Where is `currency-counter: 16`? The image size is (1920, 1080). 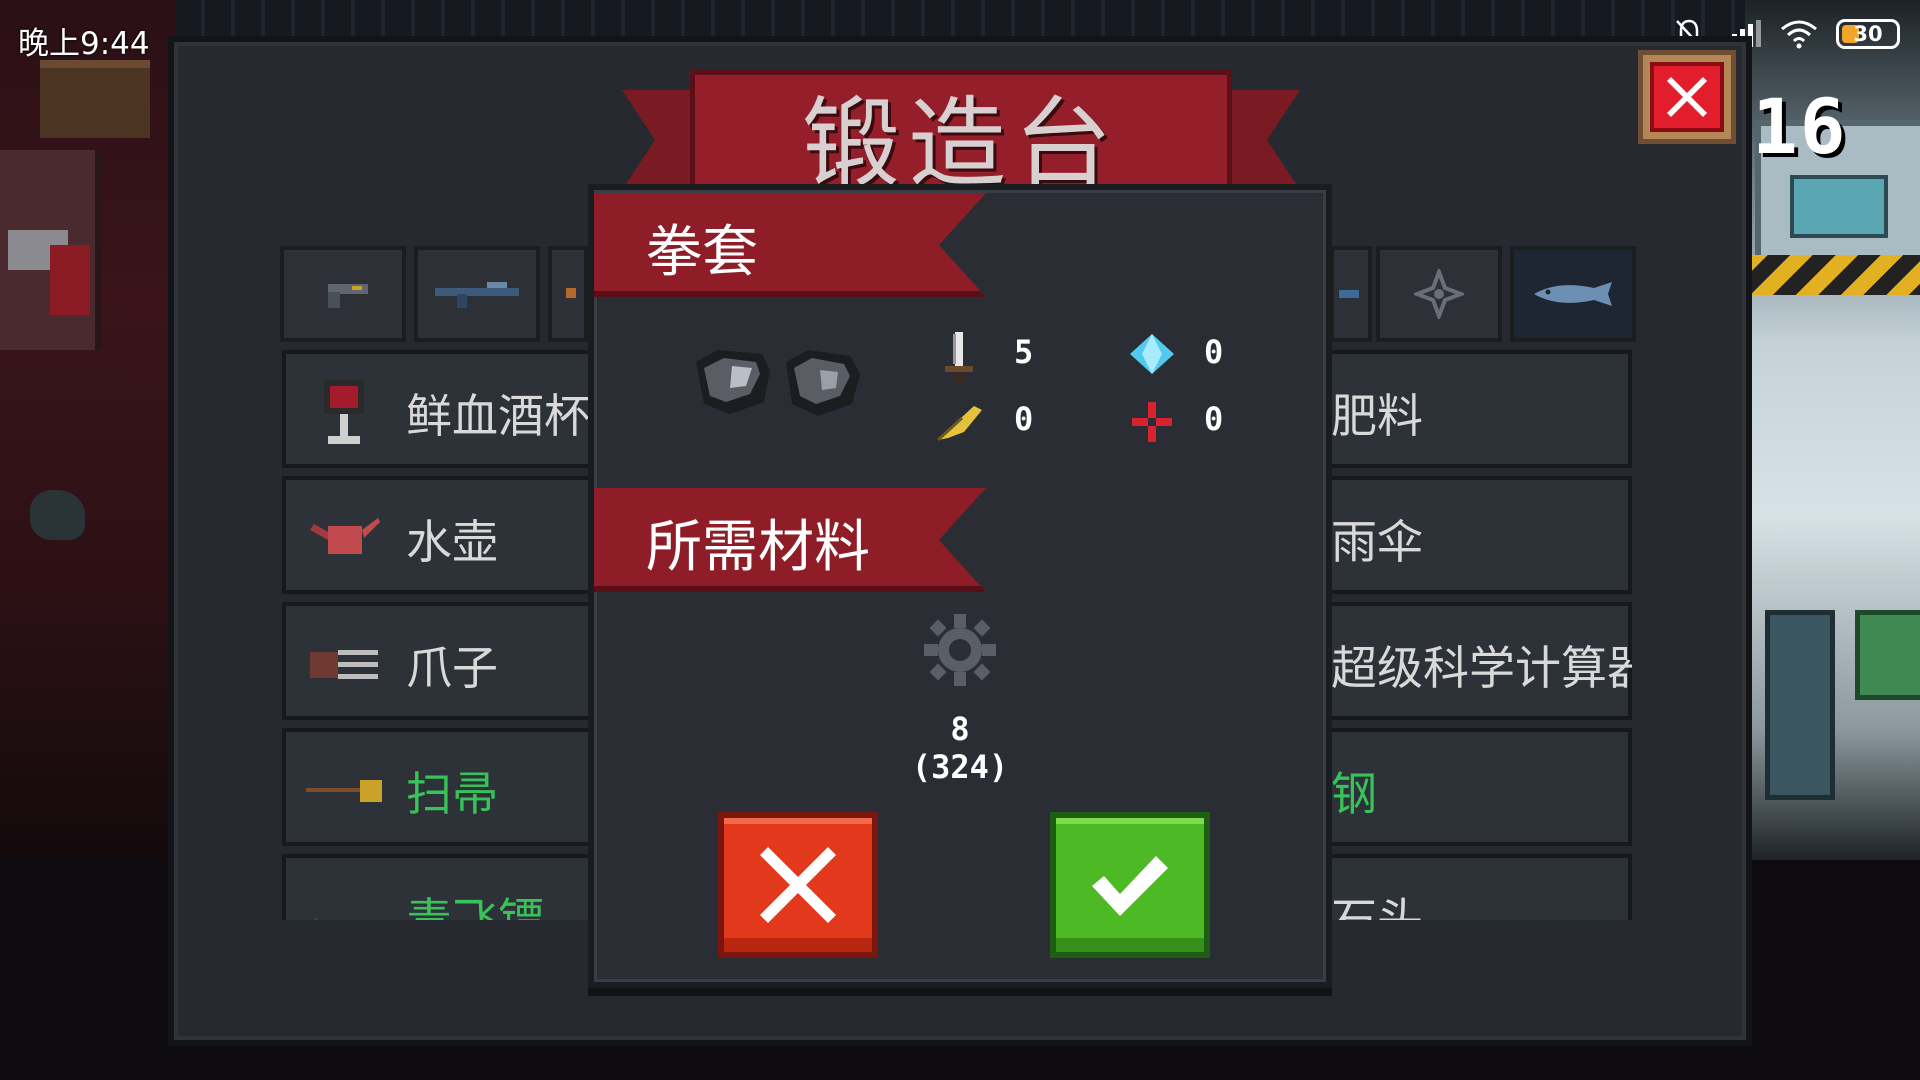
currency-counter: 16 is located at coordinates (1800, 126).